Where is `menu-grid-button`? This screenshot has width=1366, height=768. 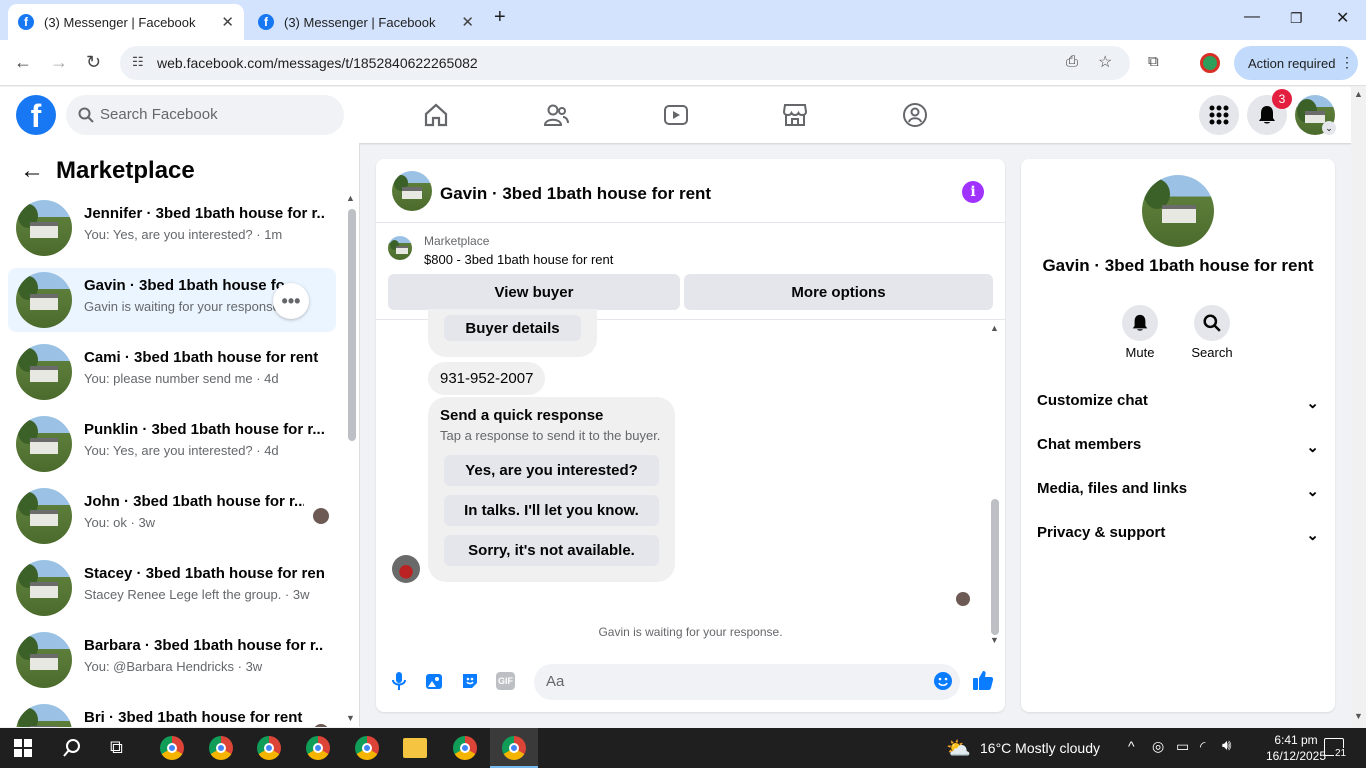
menu-grid-button is located at coordinates (1219, 115).